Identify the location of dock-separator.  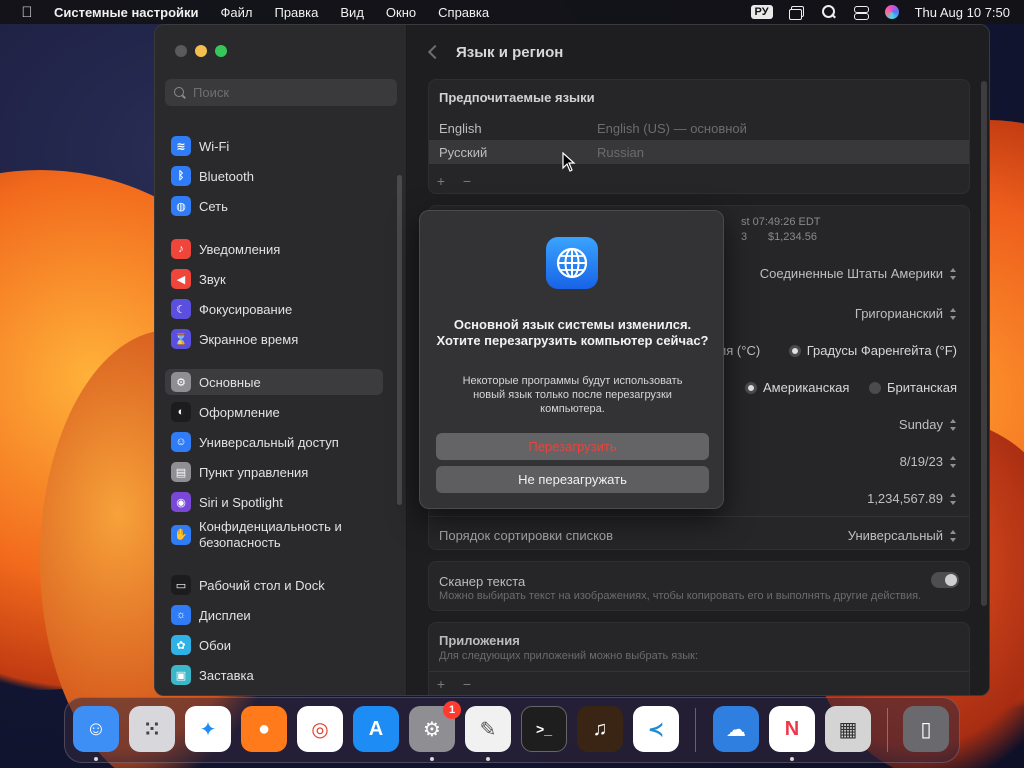
(695, 730).